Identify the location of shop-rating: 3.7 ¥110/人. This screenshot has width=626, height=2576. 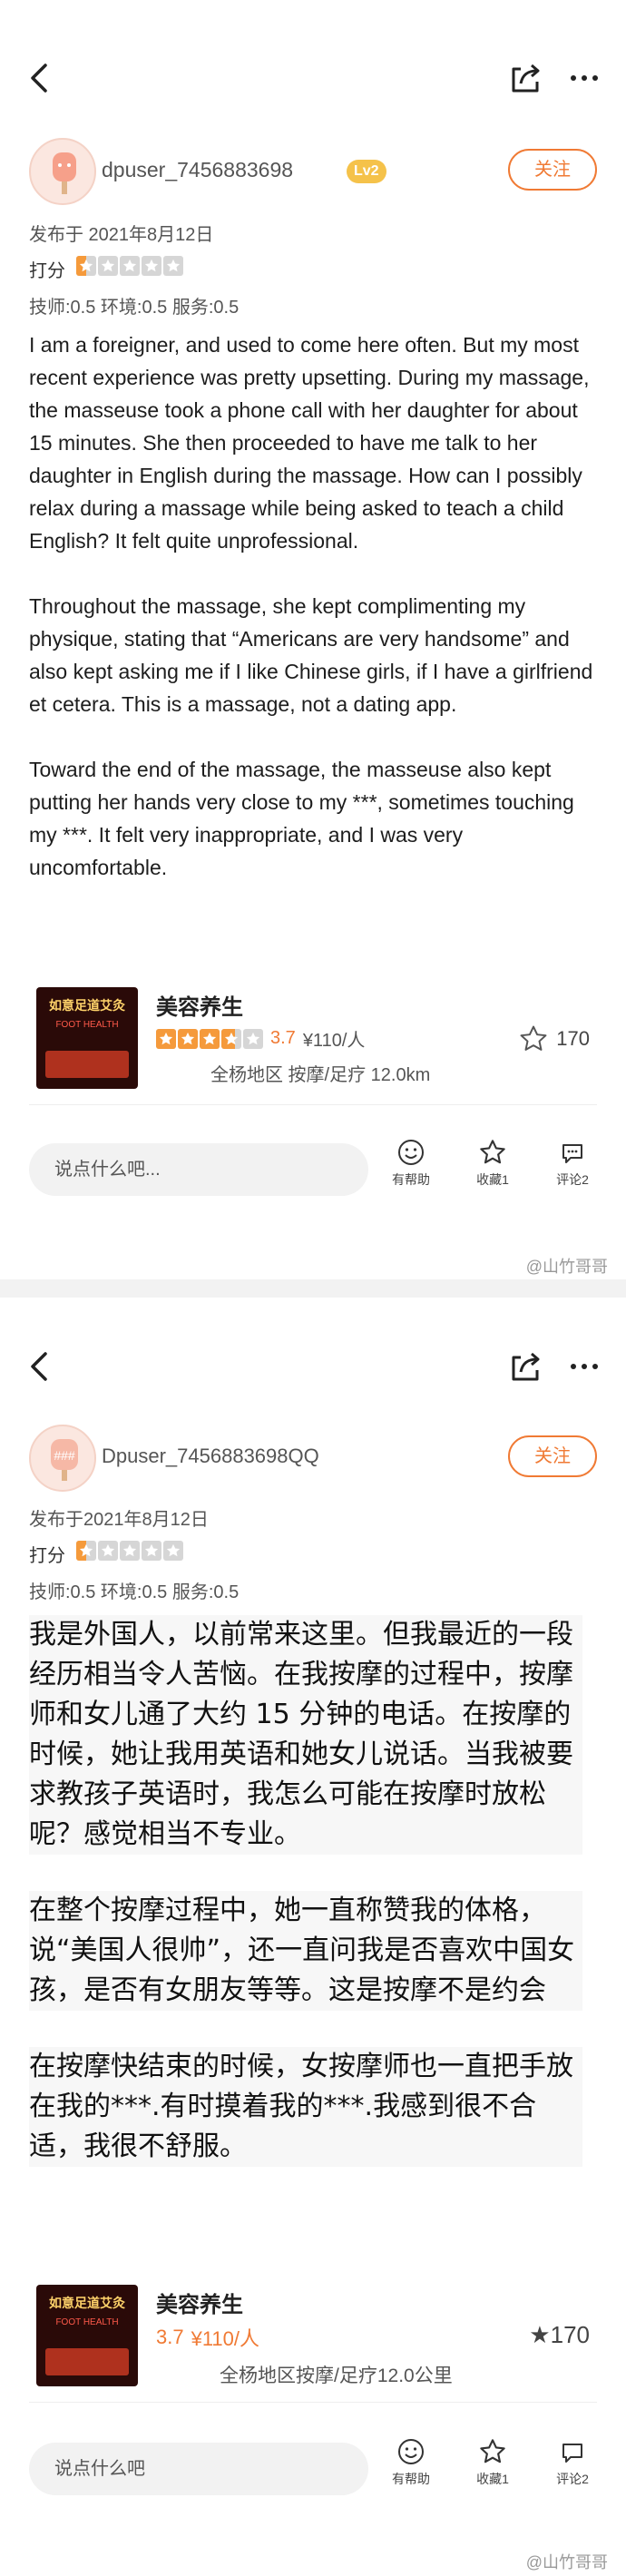
(207, 2337).